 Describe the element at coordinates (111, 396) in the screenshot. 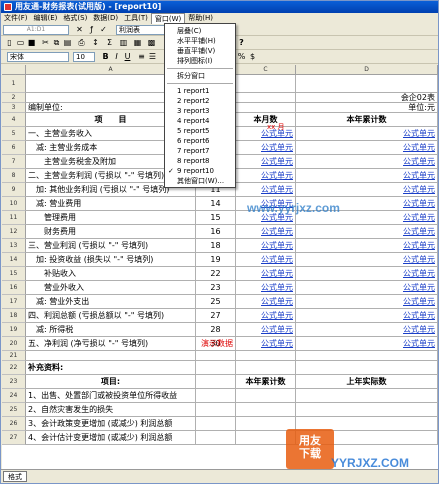

I see `table-cell: 1、出售、处置部门或被投资单位所得收益` at that location.